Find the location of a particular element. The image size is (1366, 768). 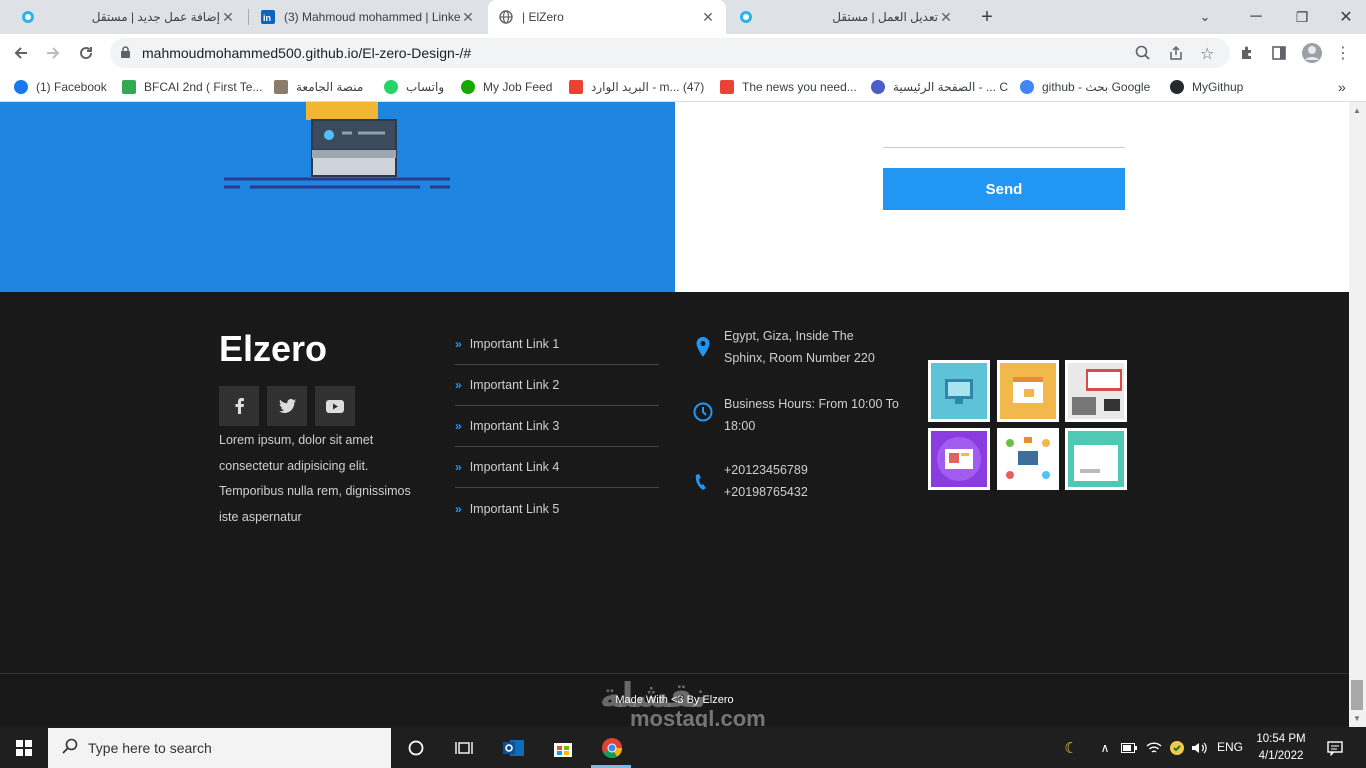

tab-title: تعديل العمل | مستقل is located at coordinates (885, 17).